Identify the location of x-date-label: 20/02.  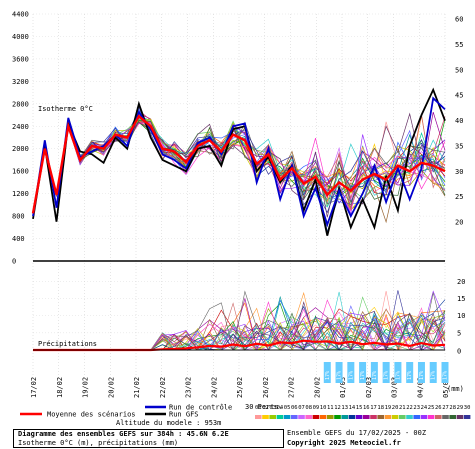
(111, 387).